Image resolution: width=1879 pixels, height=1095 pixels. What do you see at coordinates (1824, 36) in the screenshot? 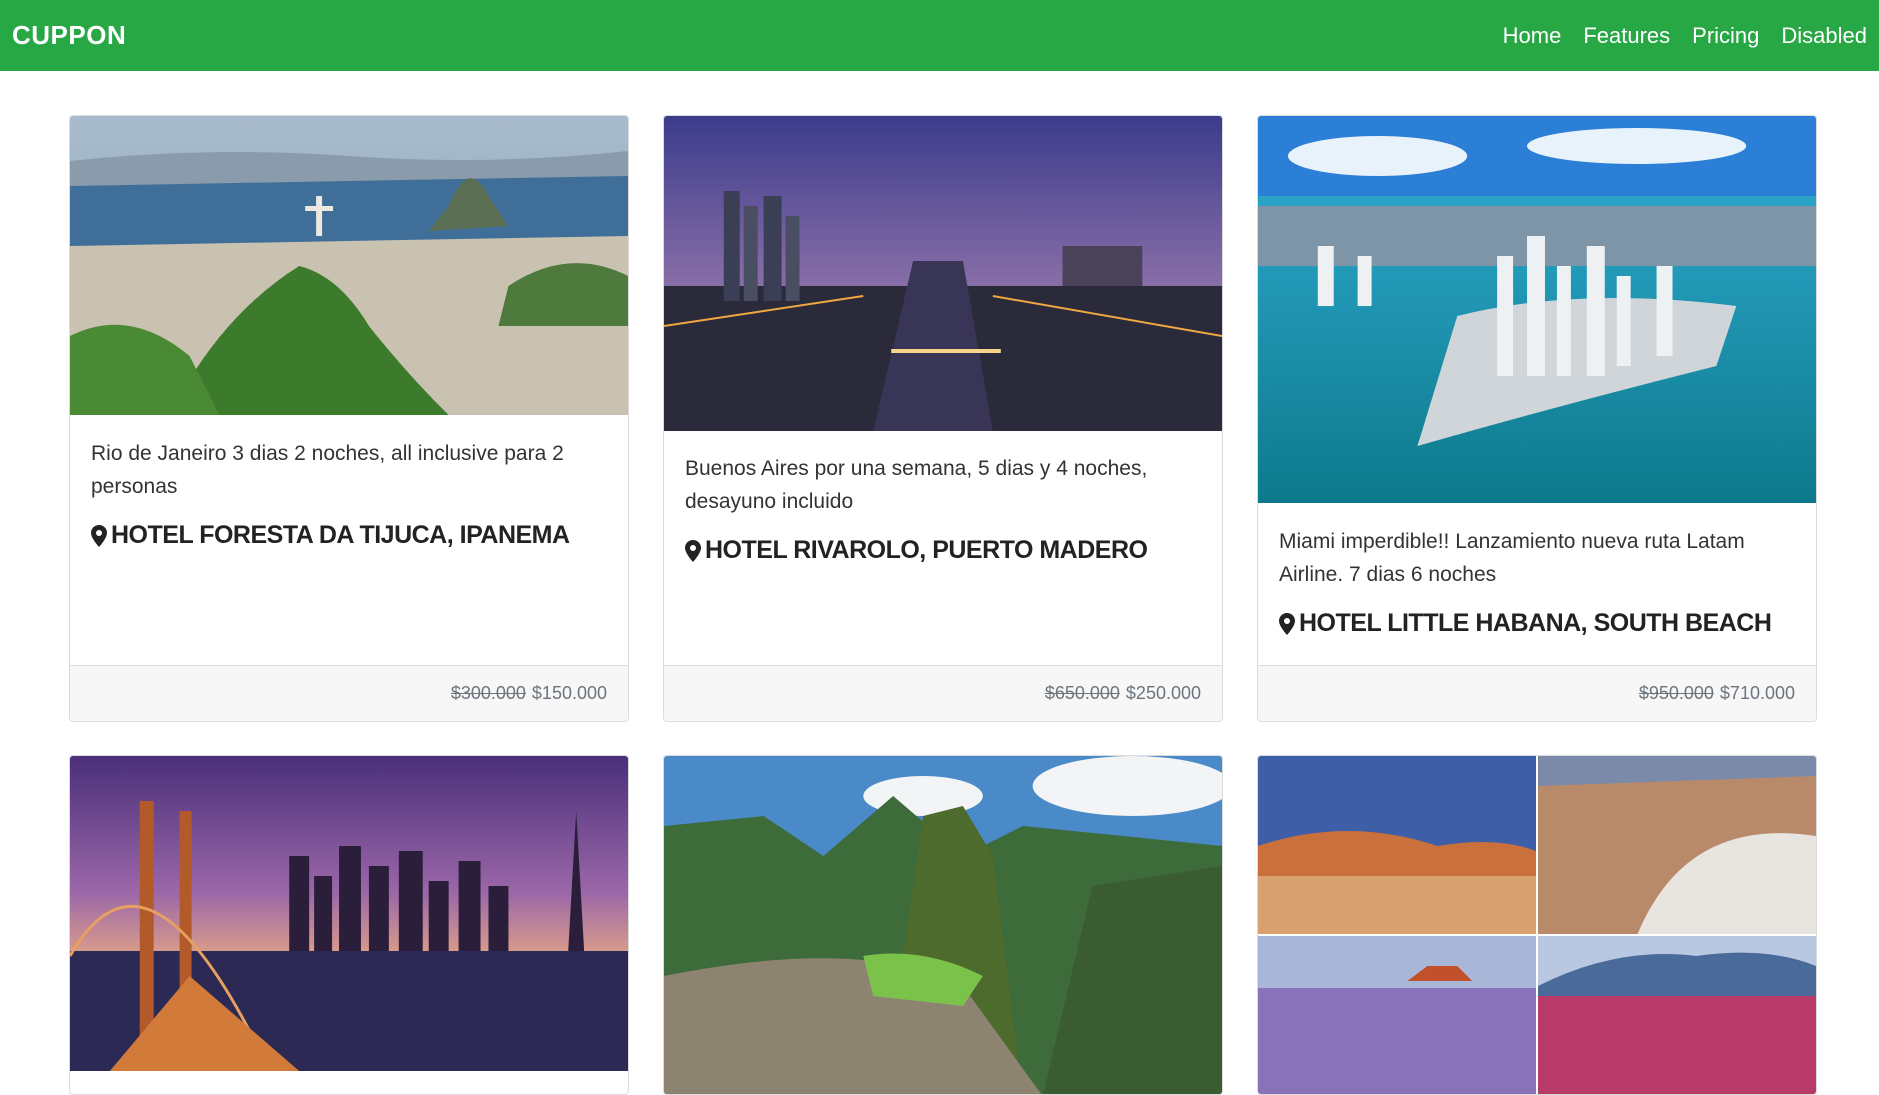
I see `nav-link-disabled: Disabled` at bounding box center [1824, 36].